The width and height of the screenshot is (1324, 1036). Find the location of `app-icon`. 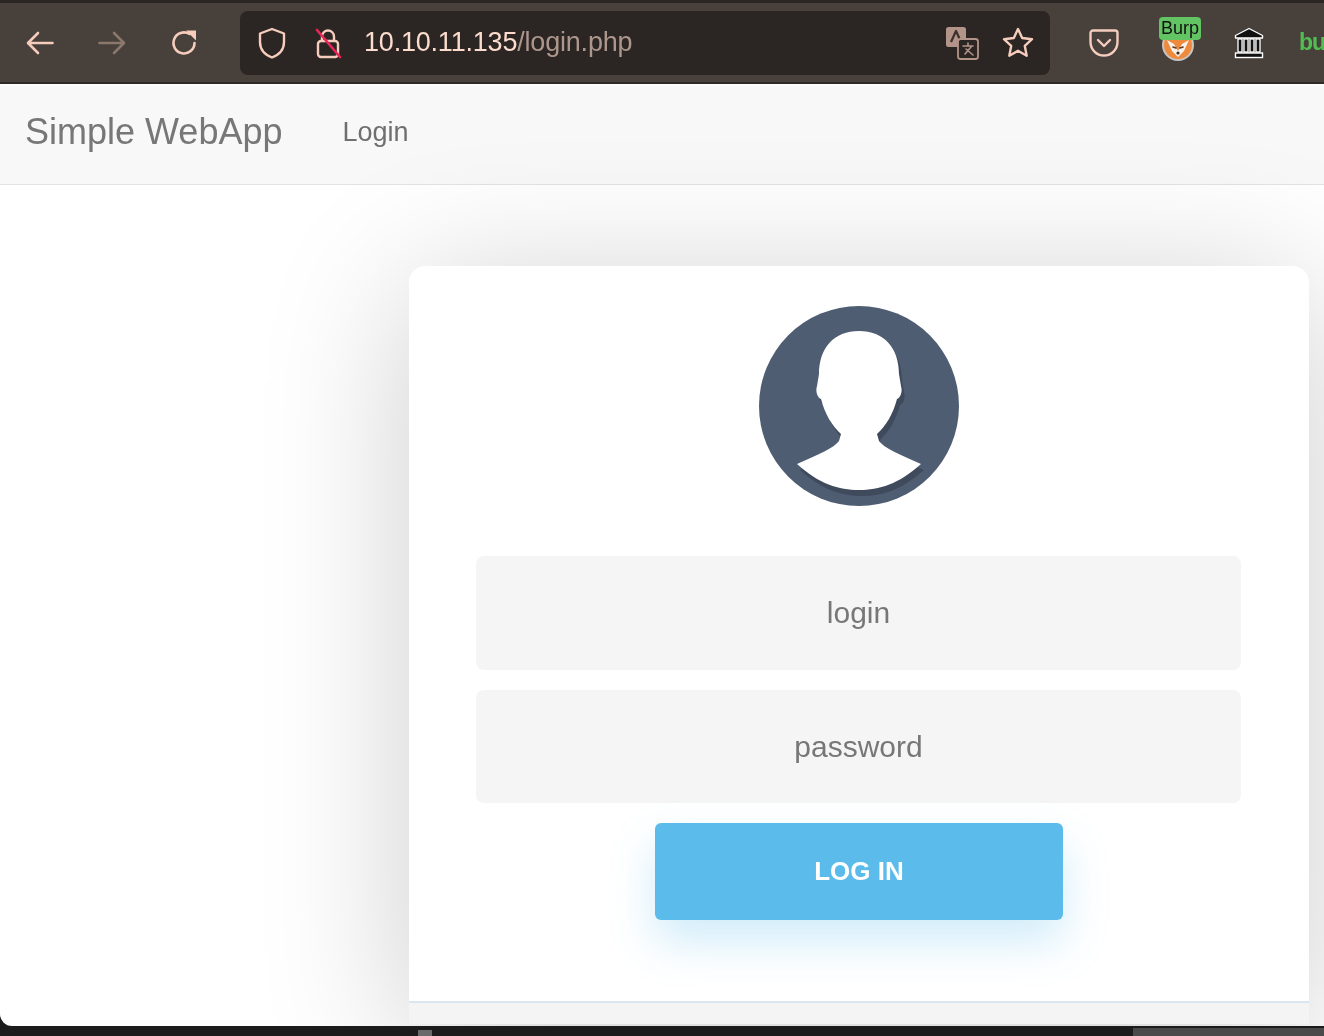

app-icon is located at coordinates (425, 1033).